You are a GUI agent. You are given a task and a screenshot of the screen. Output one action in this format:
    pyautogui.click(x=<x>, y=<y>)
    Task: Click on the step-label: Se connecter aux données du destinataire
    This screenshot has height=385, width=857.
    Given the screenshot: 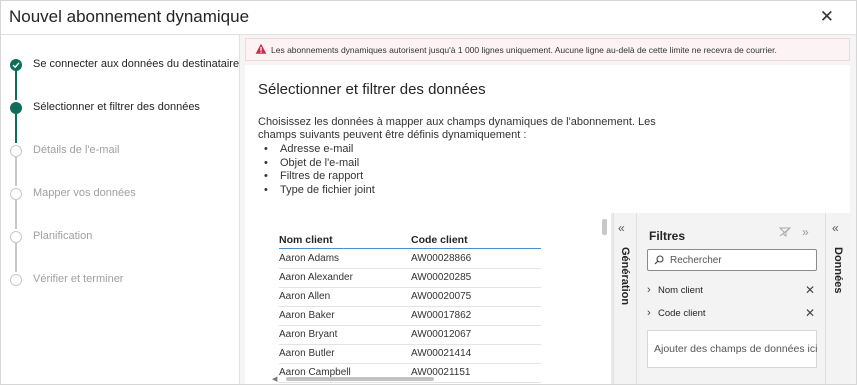 What is the action you would take?
    pyautogui.click(x=136, y=64)
    